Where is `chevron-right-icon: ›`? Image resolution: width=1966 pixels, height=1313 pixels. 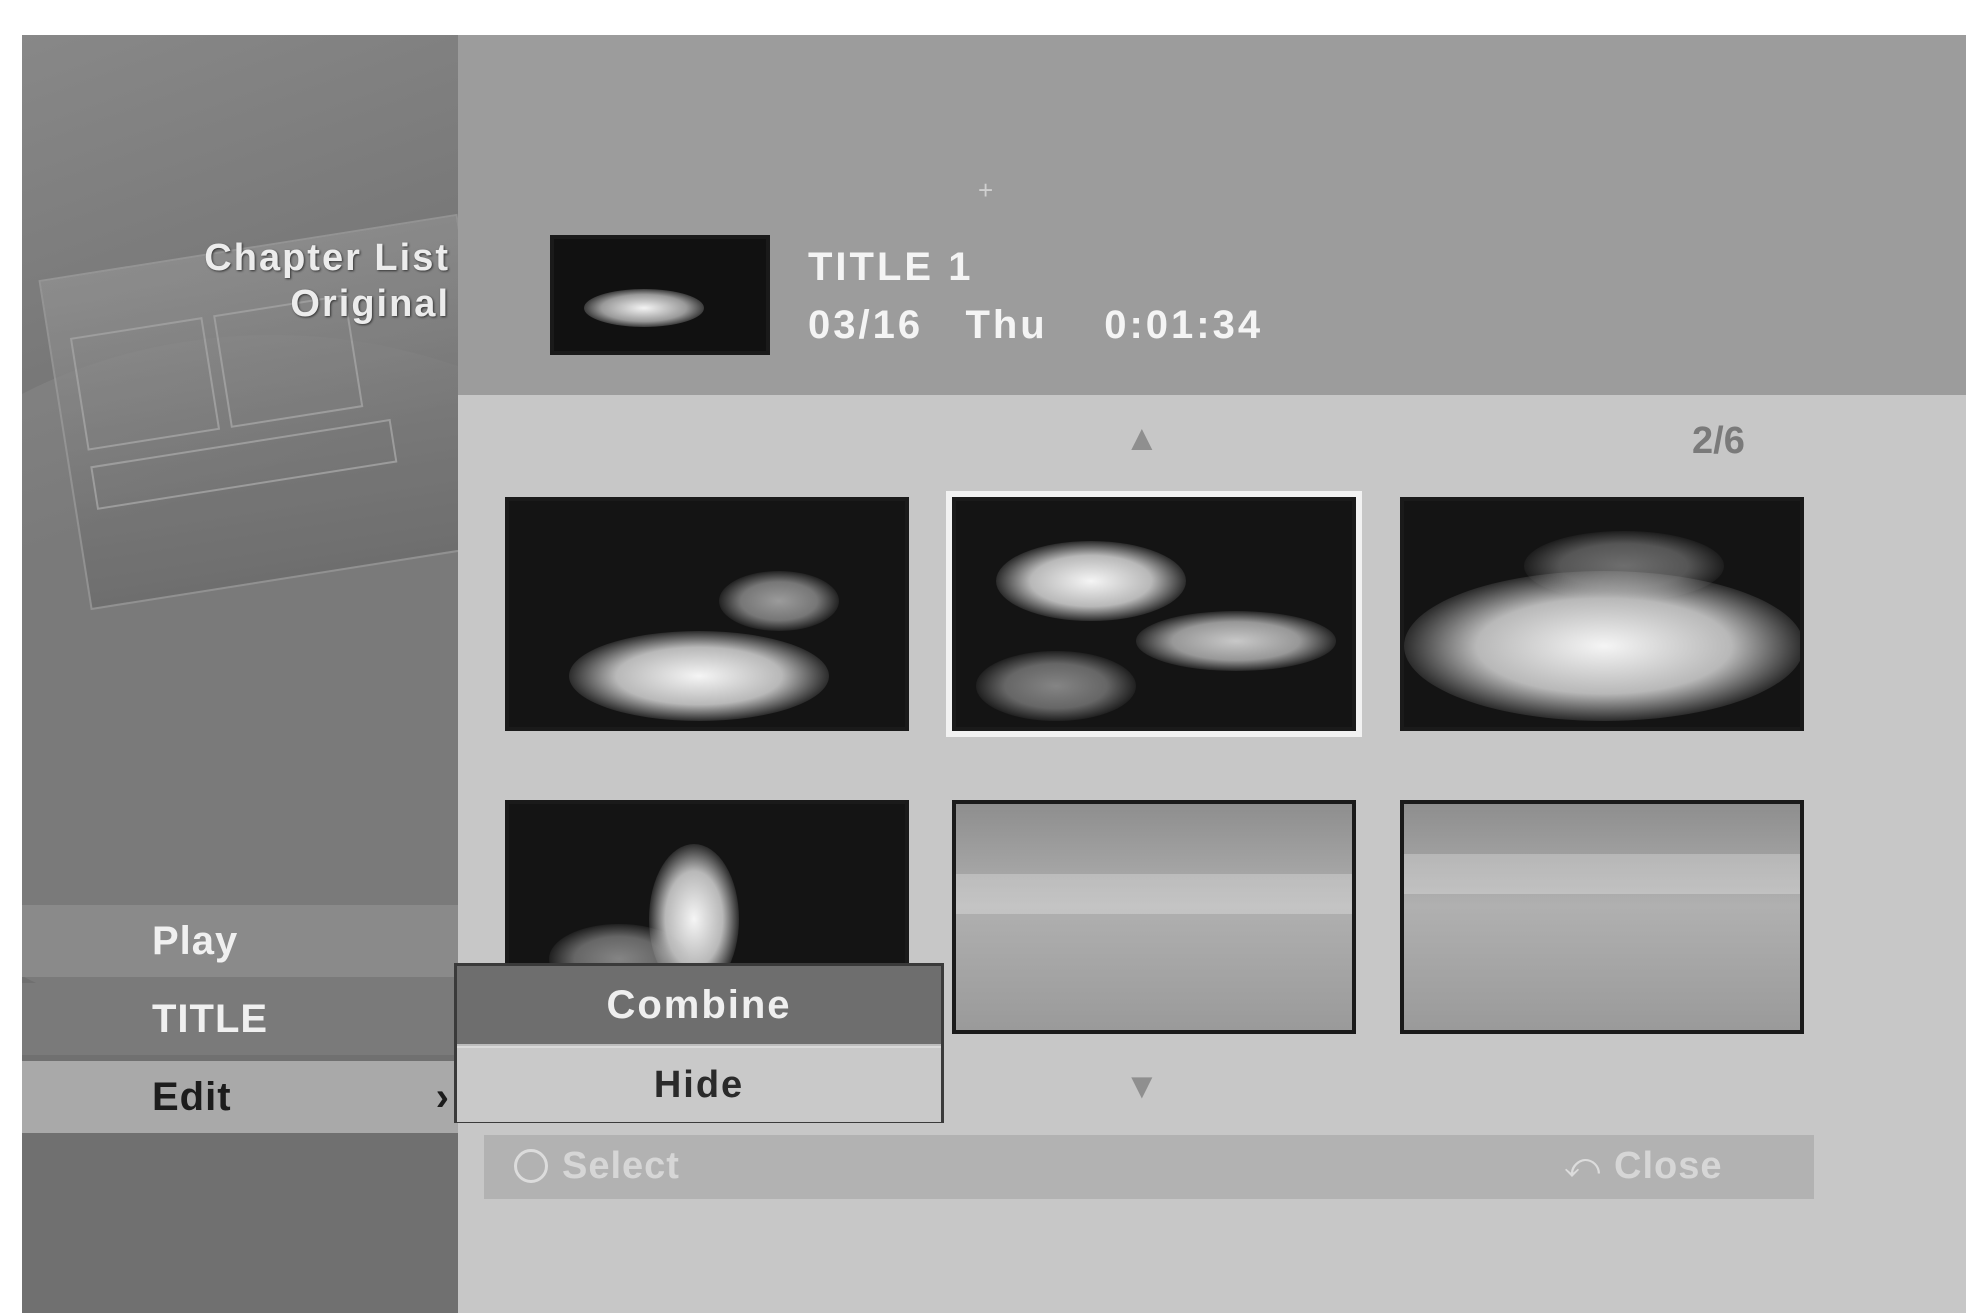 chevron-right-icon: › is located at coordinates (442, 1097).